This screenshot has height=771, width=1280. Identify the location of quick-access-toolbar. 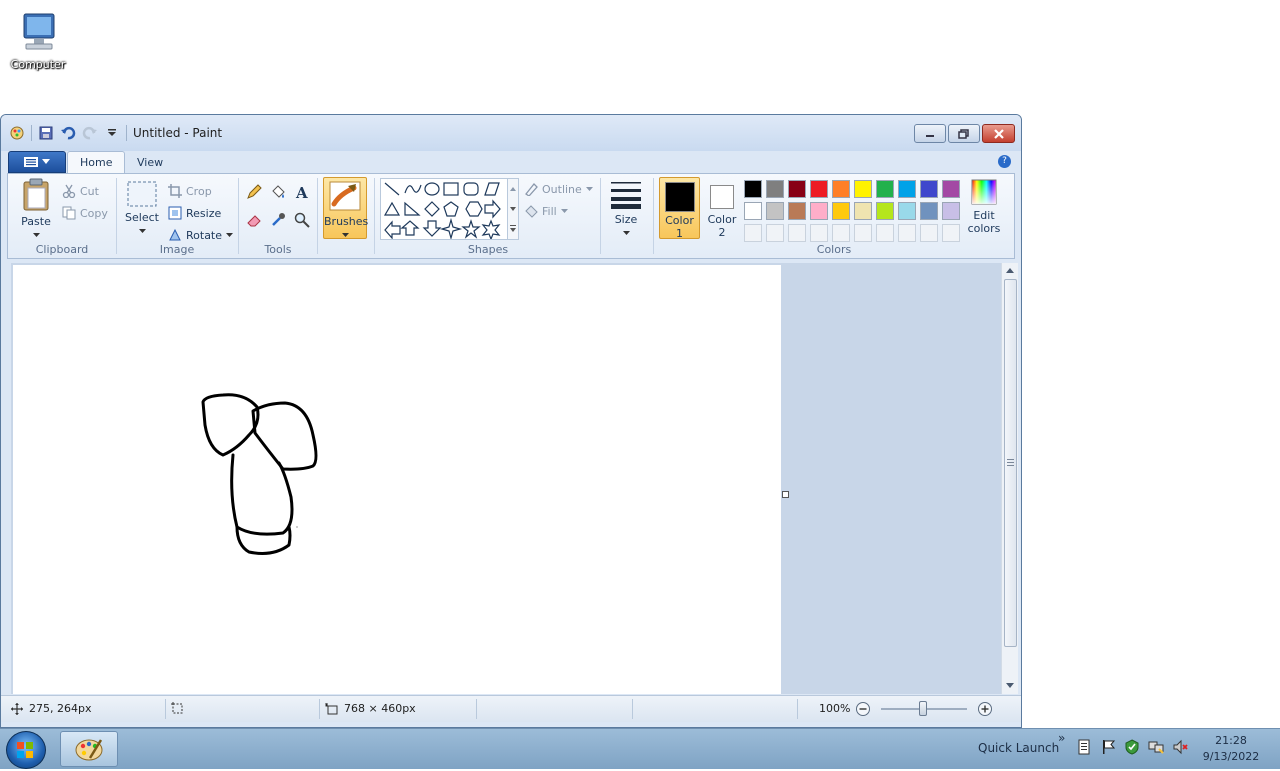
(68, 133).